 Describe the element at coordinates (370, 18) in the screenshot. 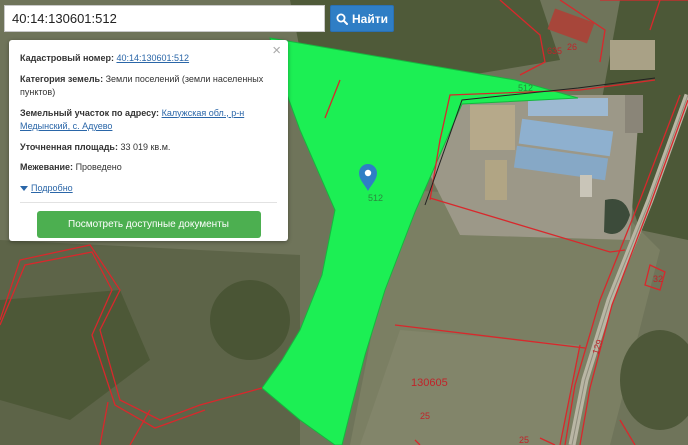

I see `search-button-label: Найти` at that location.